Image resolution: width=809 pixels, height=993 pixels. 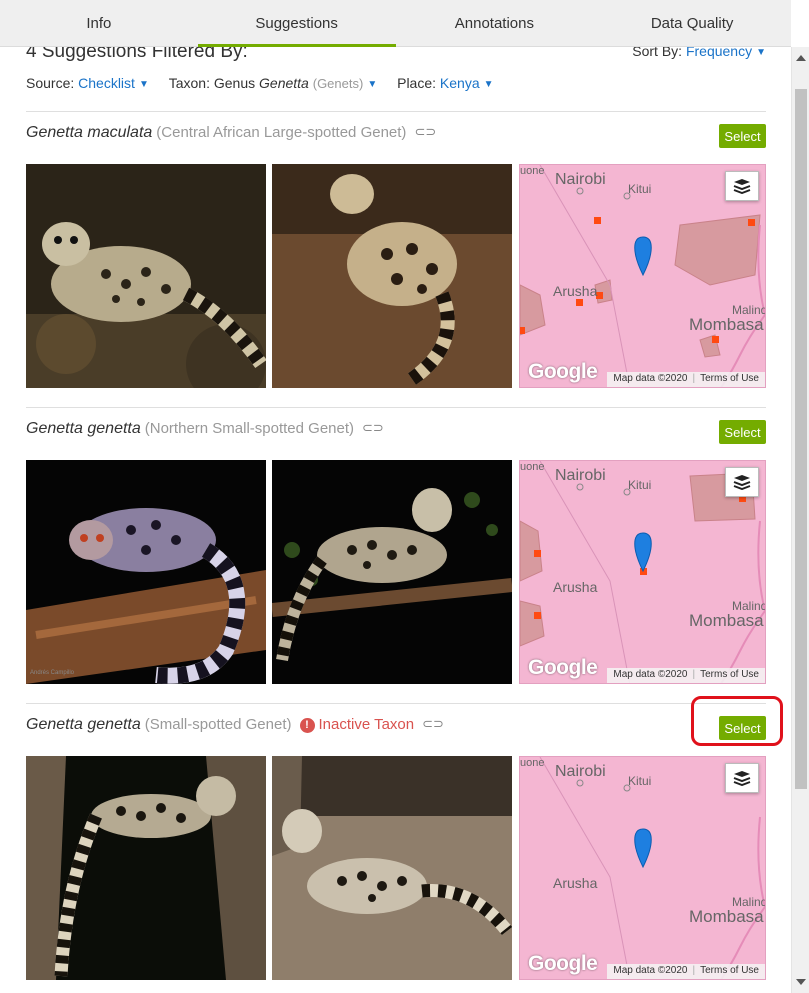 I want to click on sort-label: Sort By:, so click(x=657, y=53).